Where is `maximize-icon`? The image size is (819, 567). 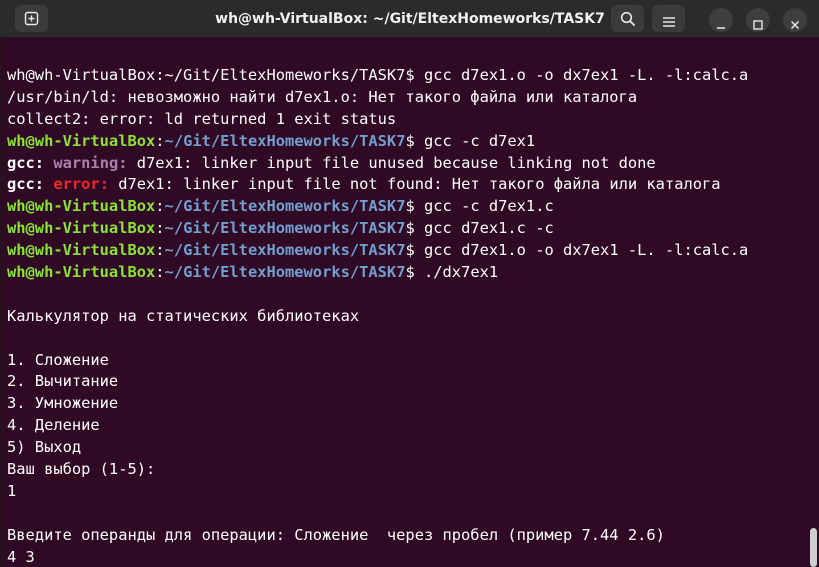 maximize-icon is located at coordinates (758, 22).